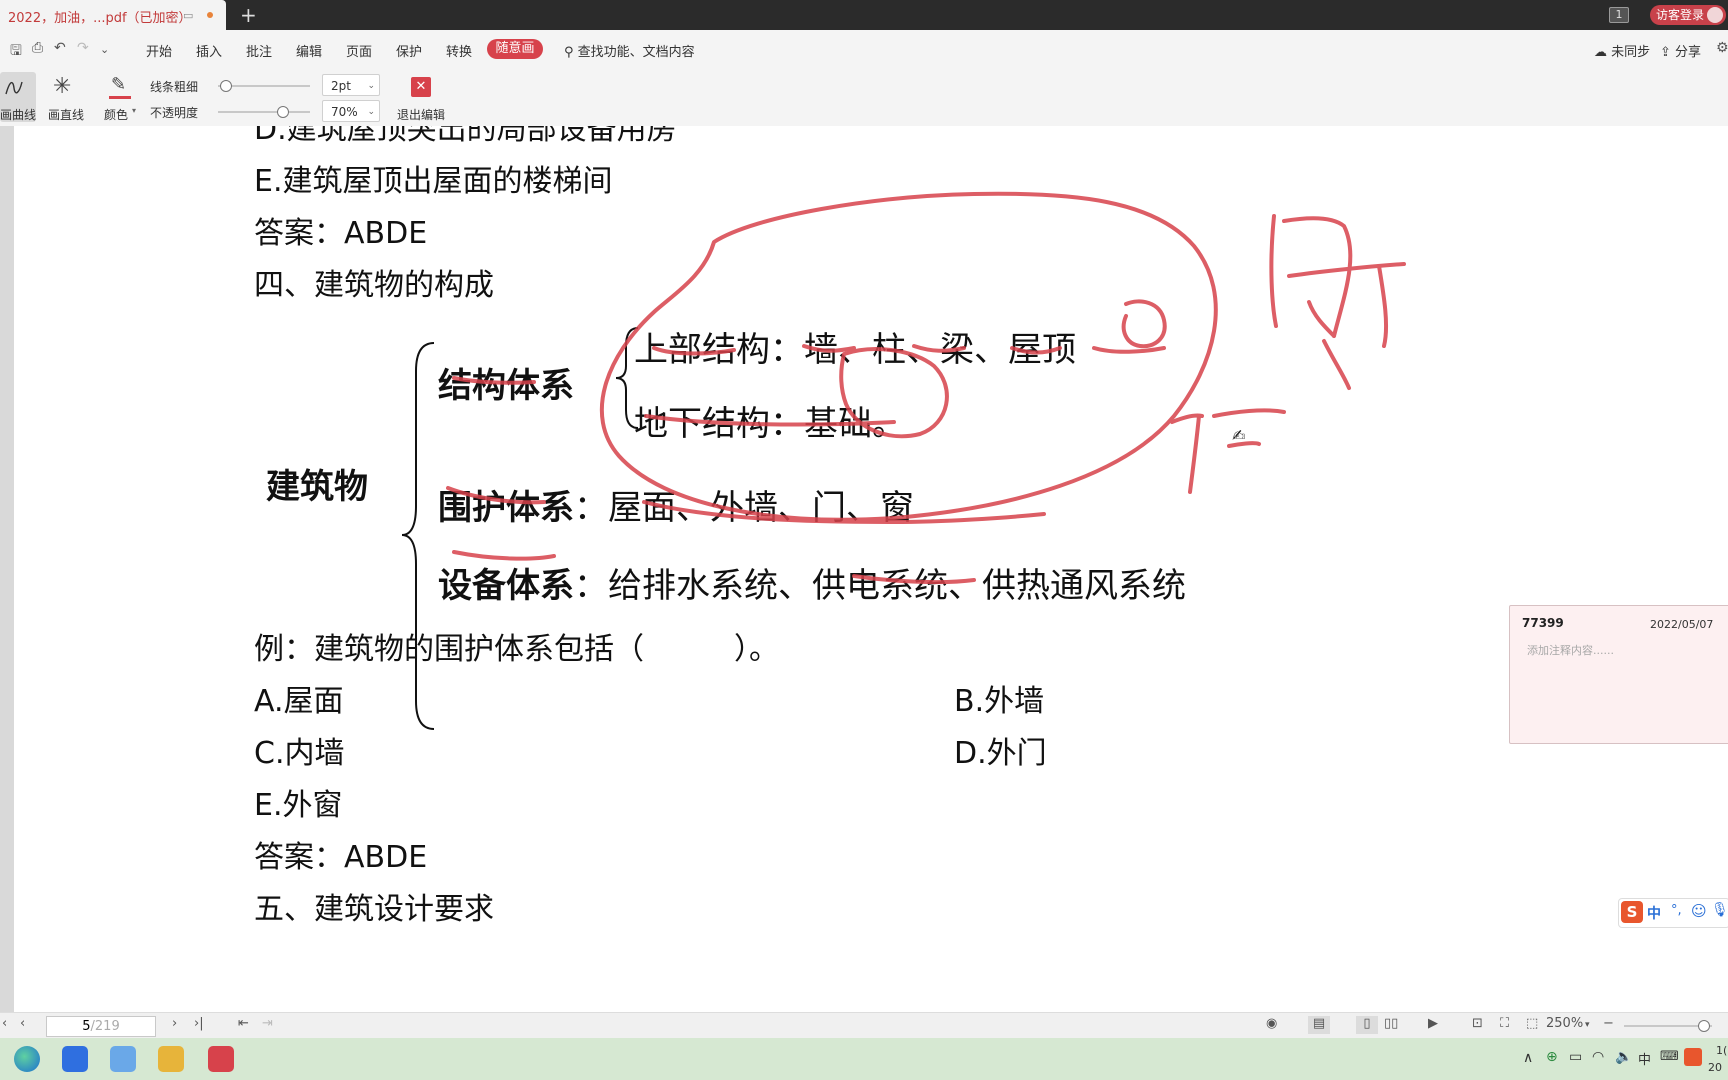 This screenshot has width=1728, height=1080. What do you see at coordinates (1644, 1058) in the screenshot?
I see `tray-ime-mode: 中` at bounding box center [1644, 1058].